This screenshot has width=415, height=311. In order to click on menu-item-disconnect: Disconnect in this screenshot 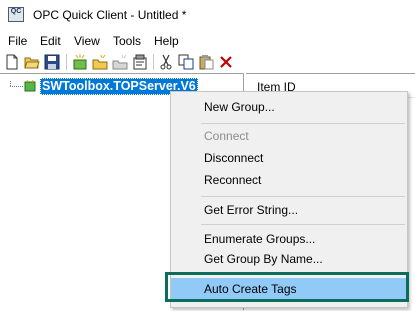, I will do `click(289, 158)`.